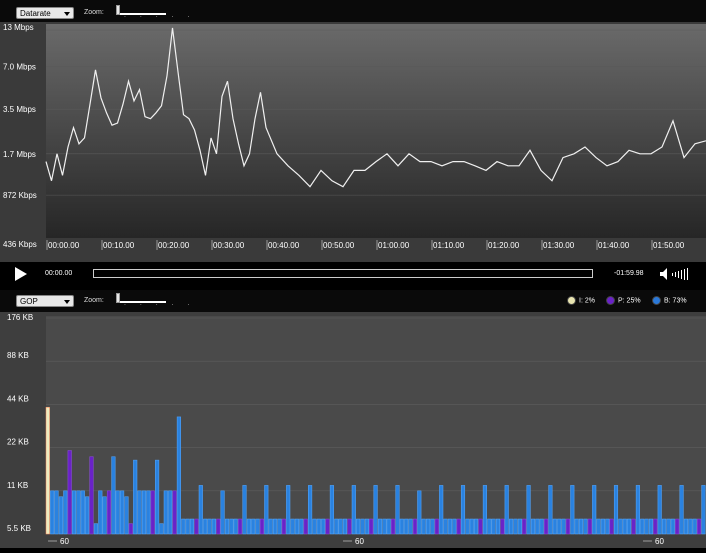  Describe the element at coordinates (610, 300) in the screenshot. I see `legend-dot-p` at that location.